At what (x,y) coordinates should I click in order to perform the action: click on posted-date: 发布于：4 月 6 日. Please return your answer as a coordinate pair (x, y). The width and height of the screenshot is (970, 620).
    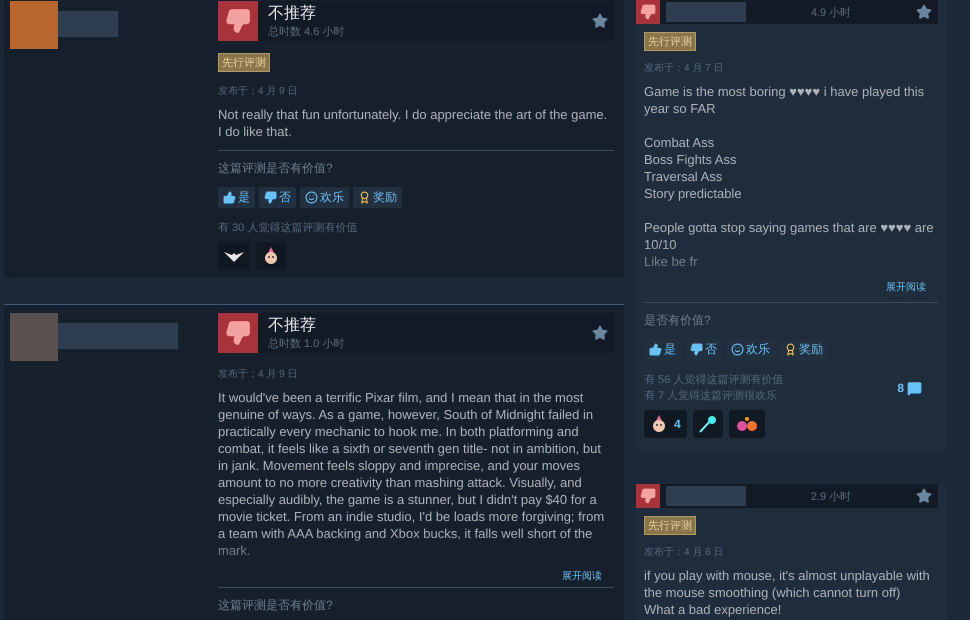
    Looking at the image, I should click on (684, 552).